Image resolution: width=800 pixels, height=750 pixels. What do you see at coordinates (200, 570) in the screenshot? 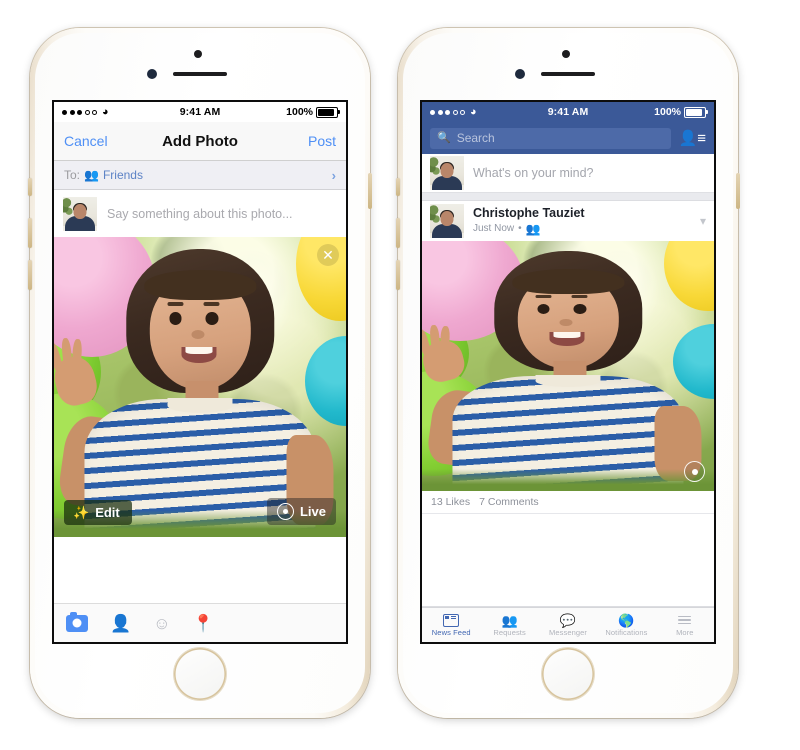
I see `composer-empty-area` at bounding box center [200, 570].